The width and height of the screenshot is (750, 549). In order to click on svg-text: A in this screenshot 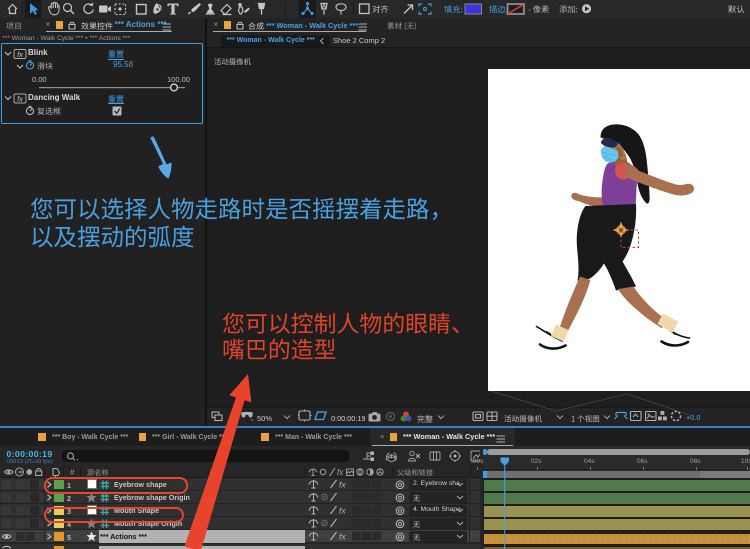, I will do `click(324, 7)`.